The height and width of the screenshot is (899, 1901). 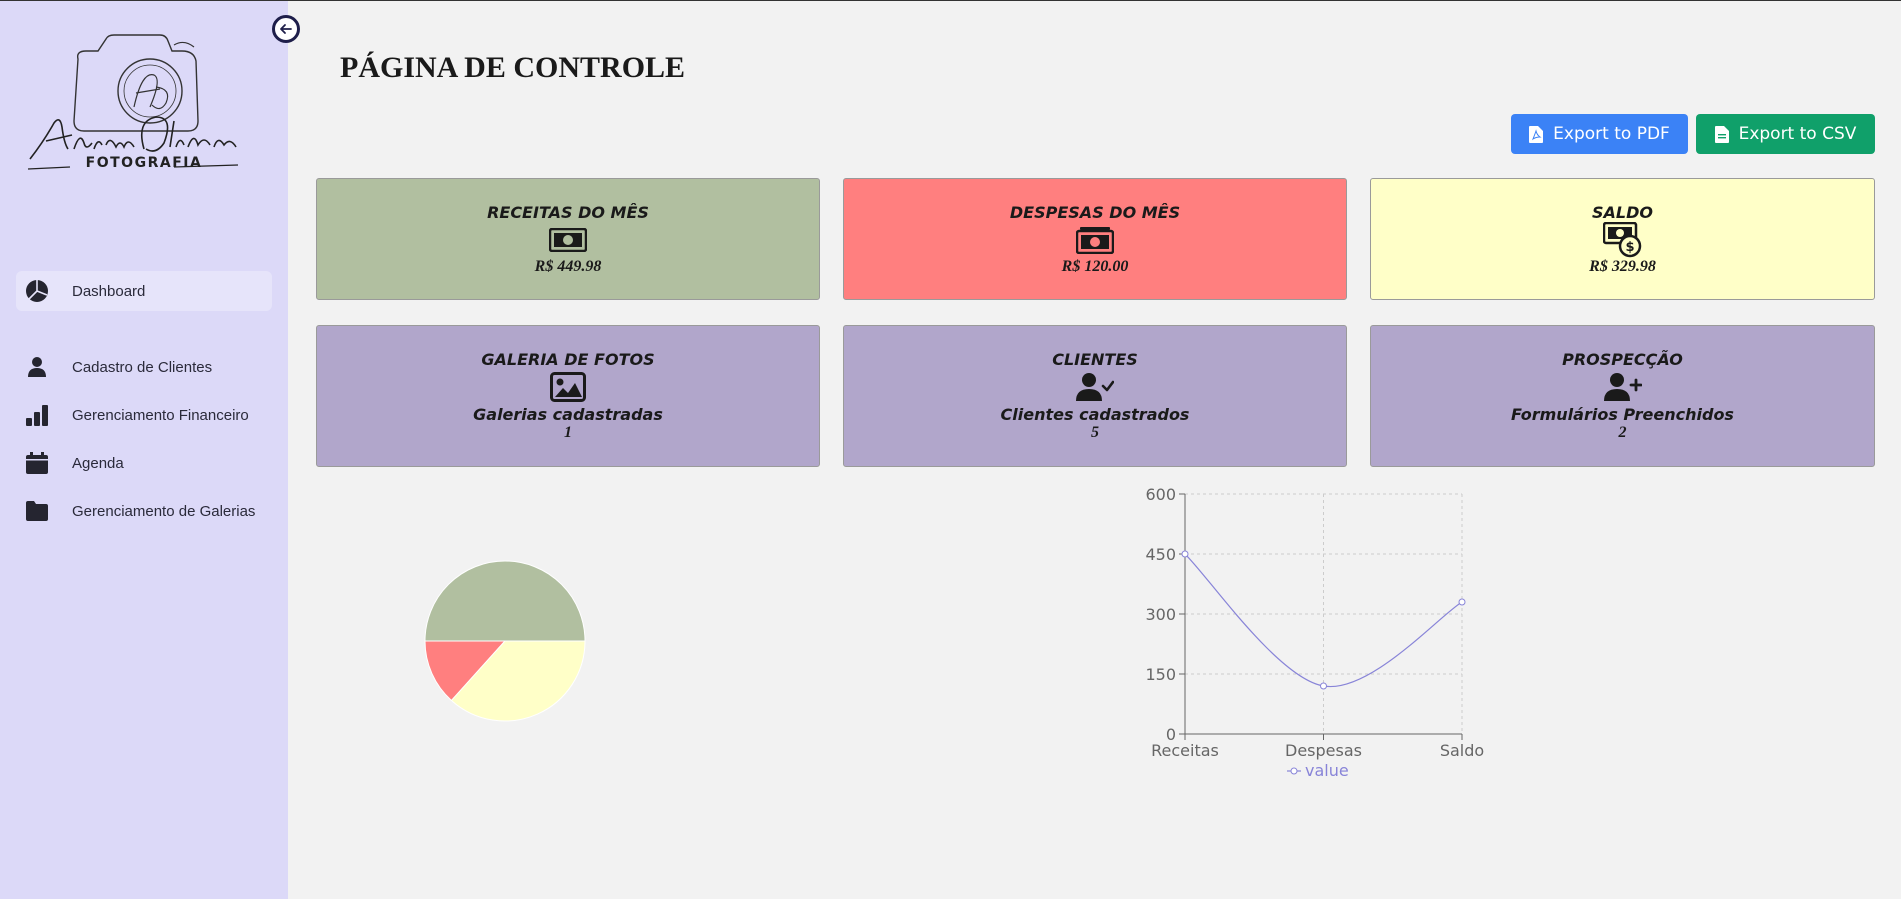 What do you see at coordinates (568, 432) in the screenshot?
I see `card-value: 1` at bounding box center [568, 432].